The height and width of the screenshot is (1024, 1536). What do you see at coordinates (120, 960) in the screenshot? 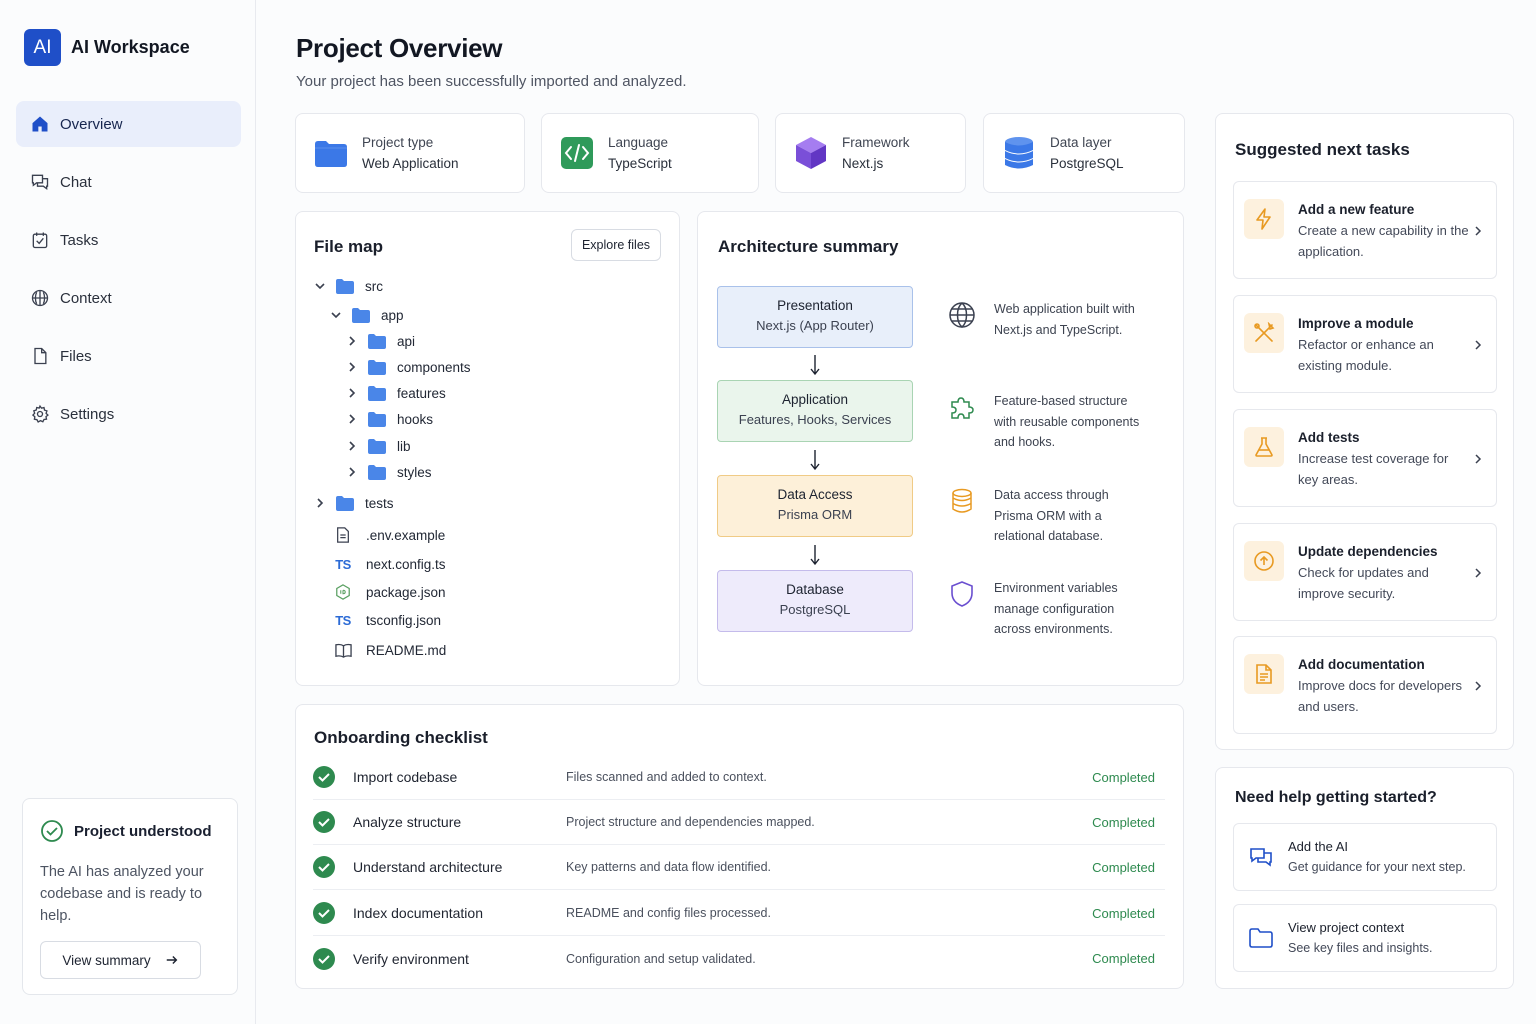
I see `view-summary-button: View summary` at bounding box center [120, 960].